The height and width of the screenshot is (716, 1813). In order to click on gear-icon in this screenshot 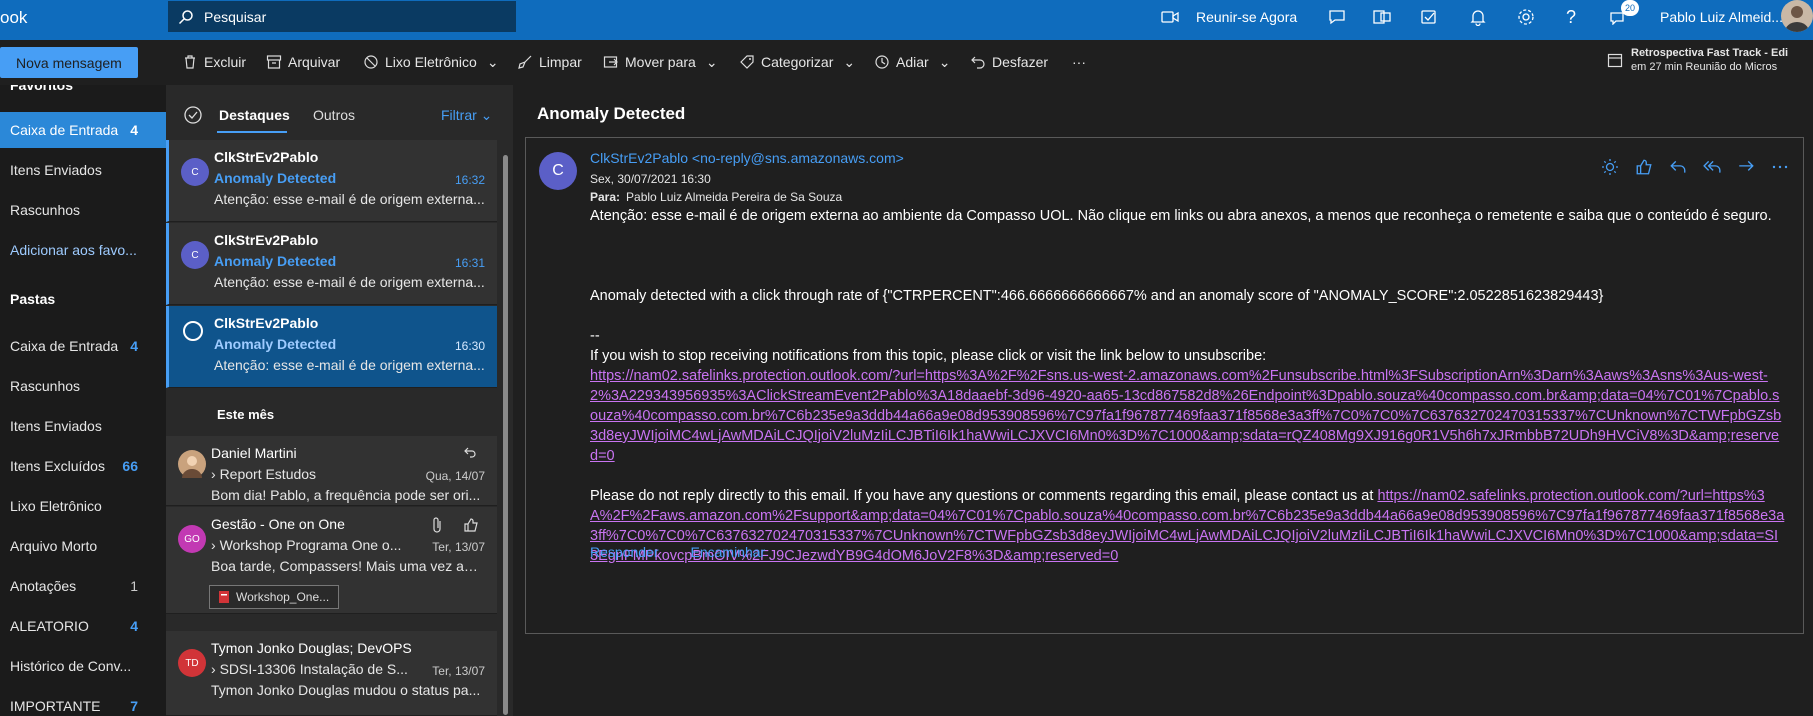, I will do `click(1526, 17)`.